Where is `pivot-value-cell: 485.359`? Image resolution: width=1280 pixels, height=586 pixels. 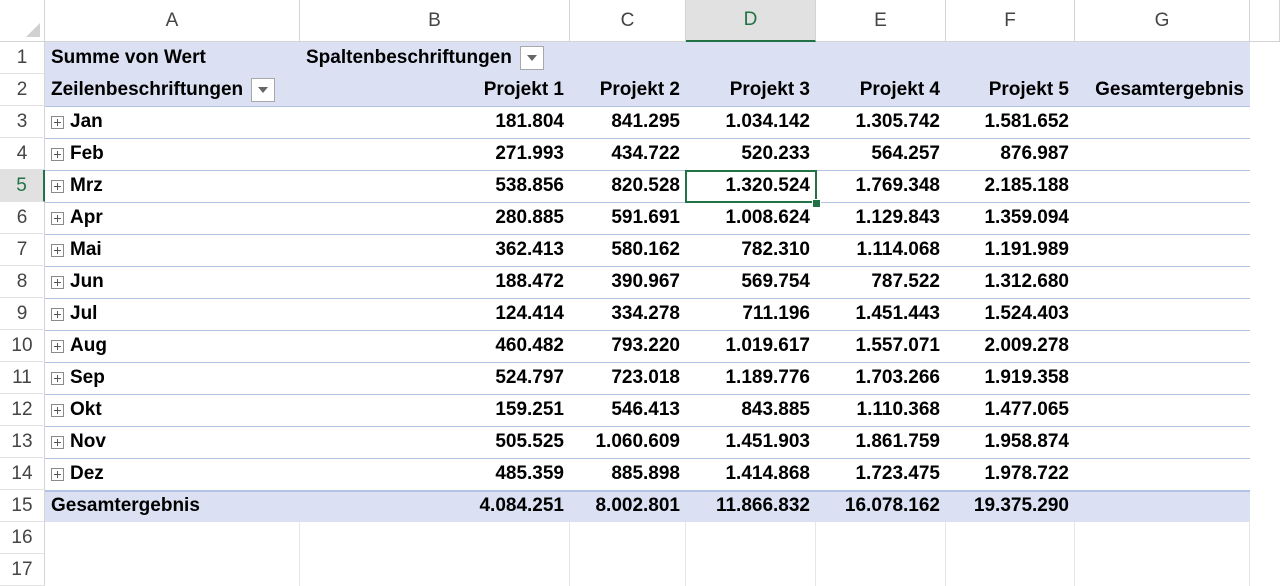
pivot-value-cell: 485.359 is located at coordinates (435, 474).